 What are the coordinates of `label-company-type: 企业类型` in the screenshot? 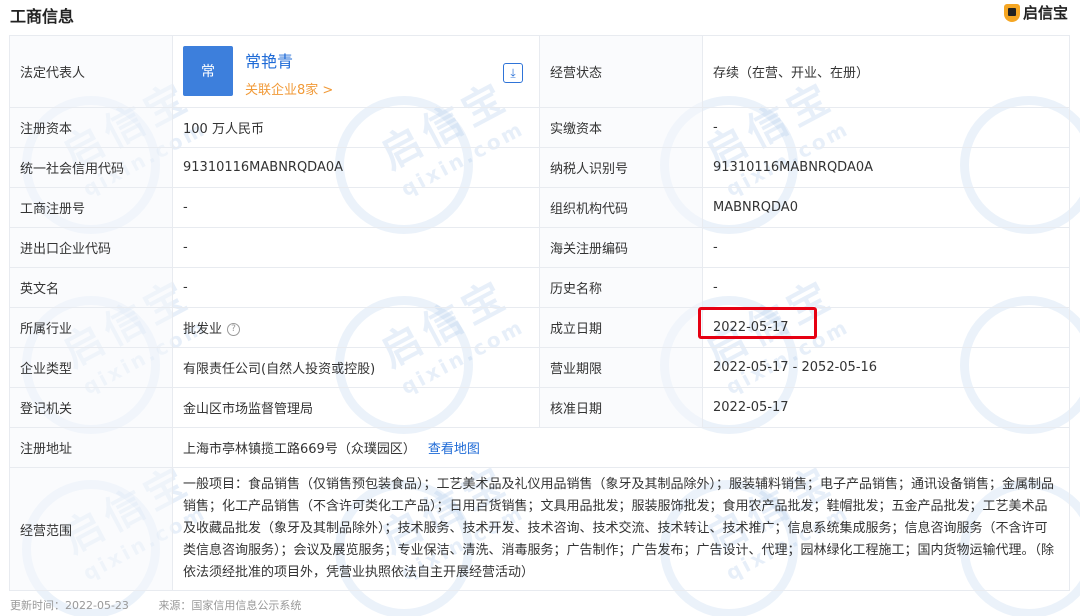 It's located at (91, 367).